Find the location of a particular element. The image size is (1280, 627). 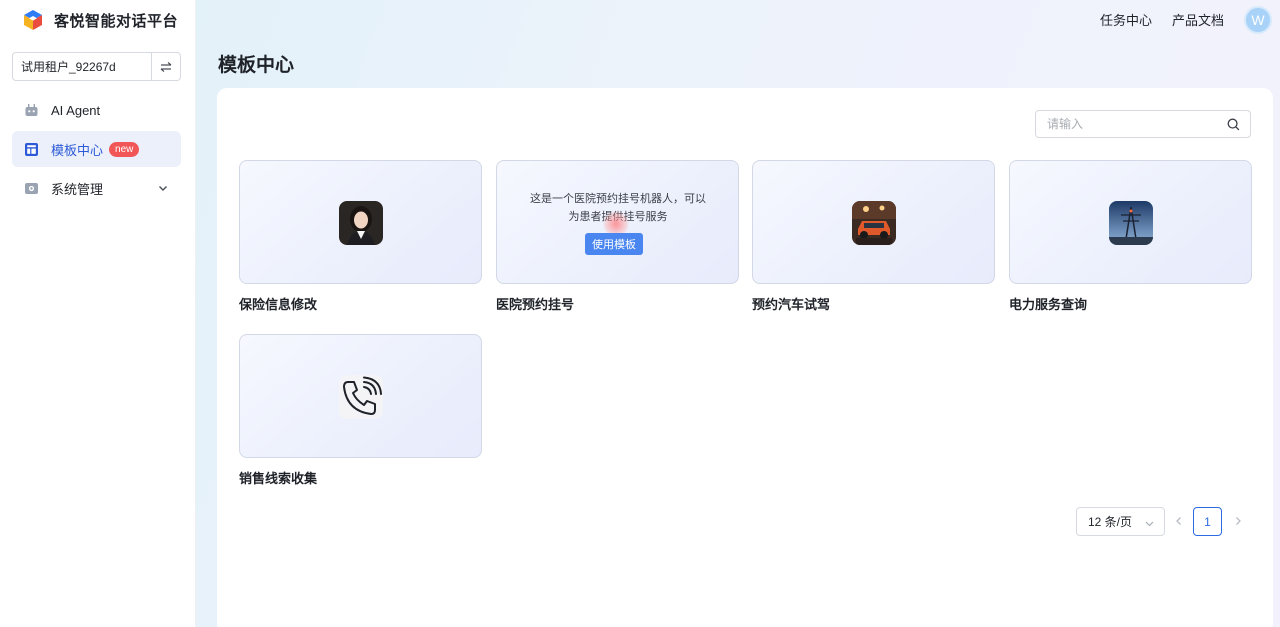

power-tower-photo is located at coordinates (1131, 223).